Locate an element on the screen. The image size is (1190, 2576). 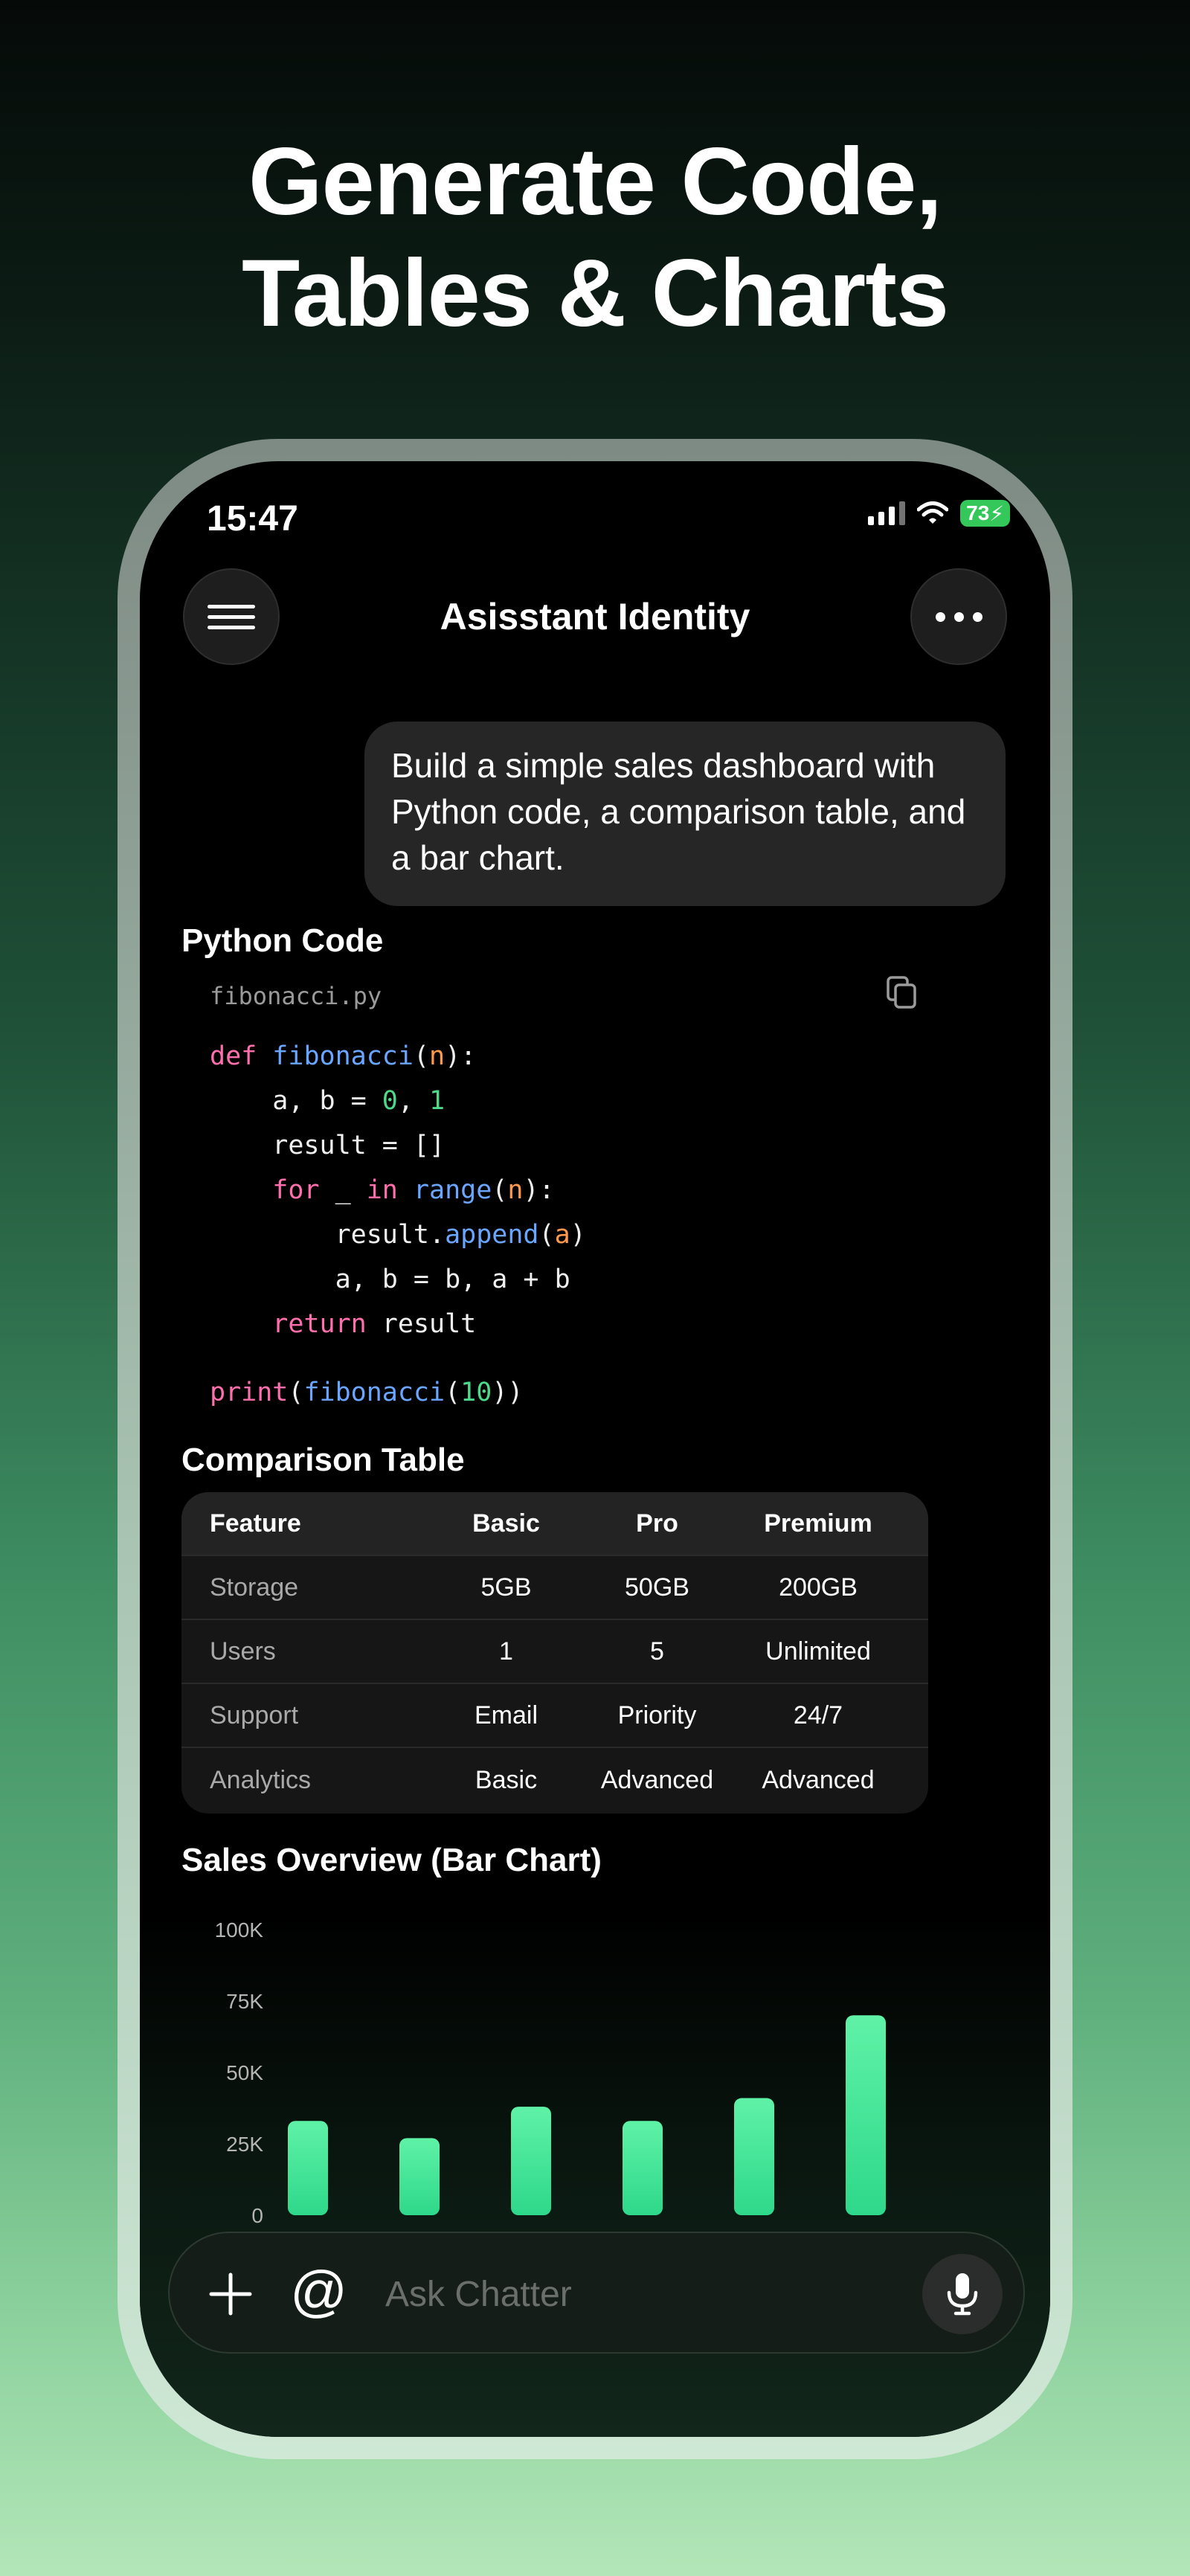
code-token: print is located at coordinates (249, 1392).